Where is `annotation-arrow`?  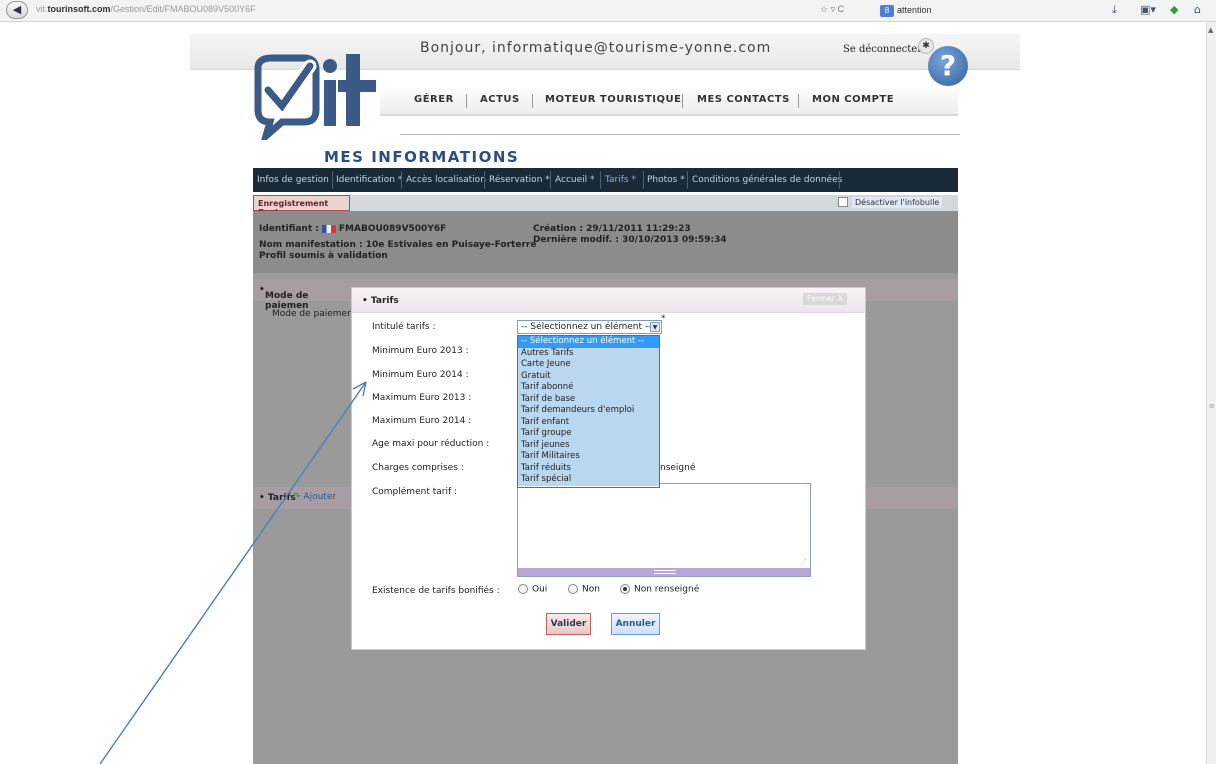
annotation-arrow is located at coordinates (233, 572).